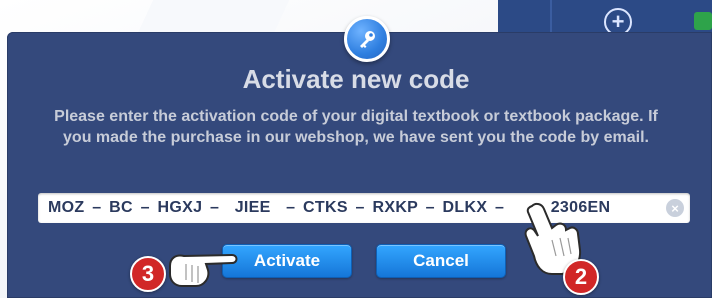 The height and width of the screenshot is (298, 712). What do you see at coordinates (675, 208) in the screenshot?
I see `clear-icon: ×` at bounding box center [675, 208].